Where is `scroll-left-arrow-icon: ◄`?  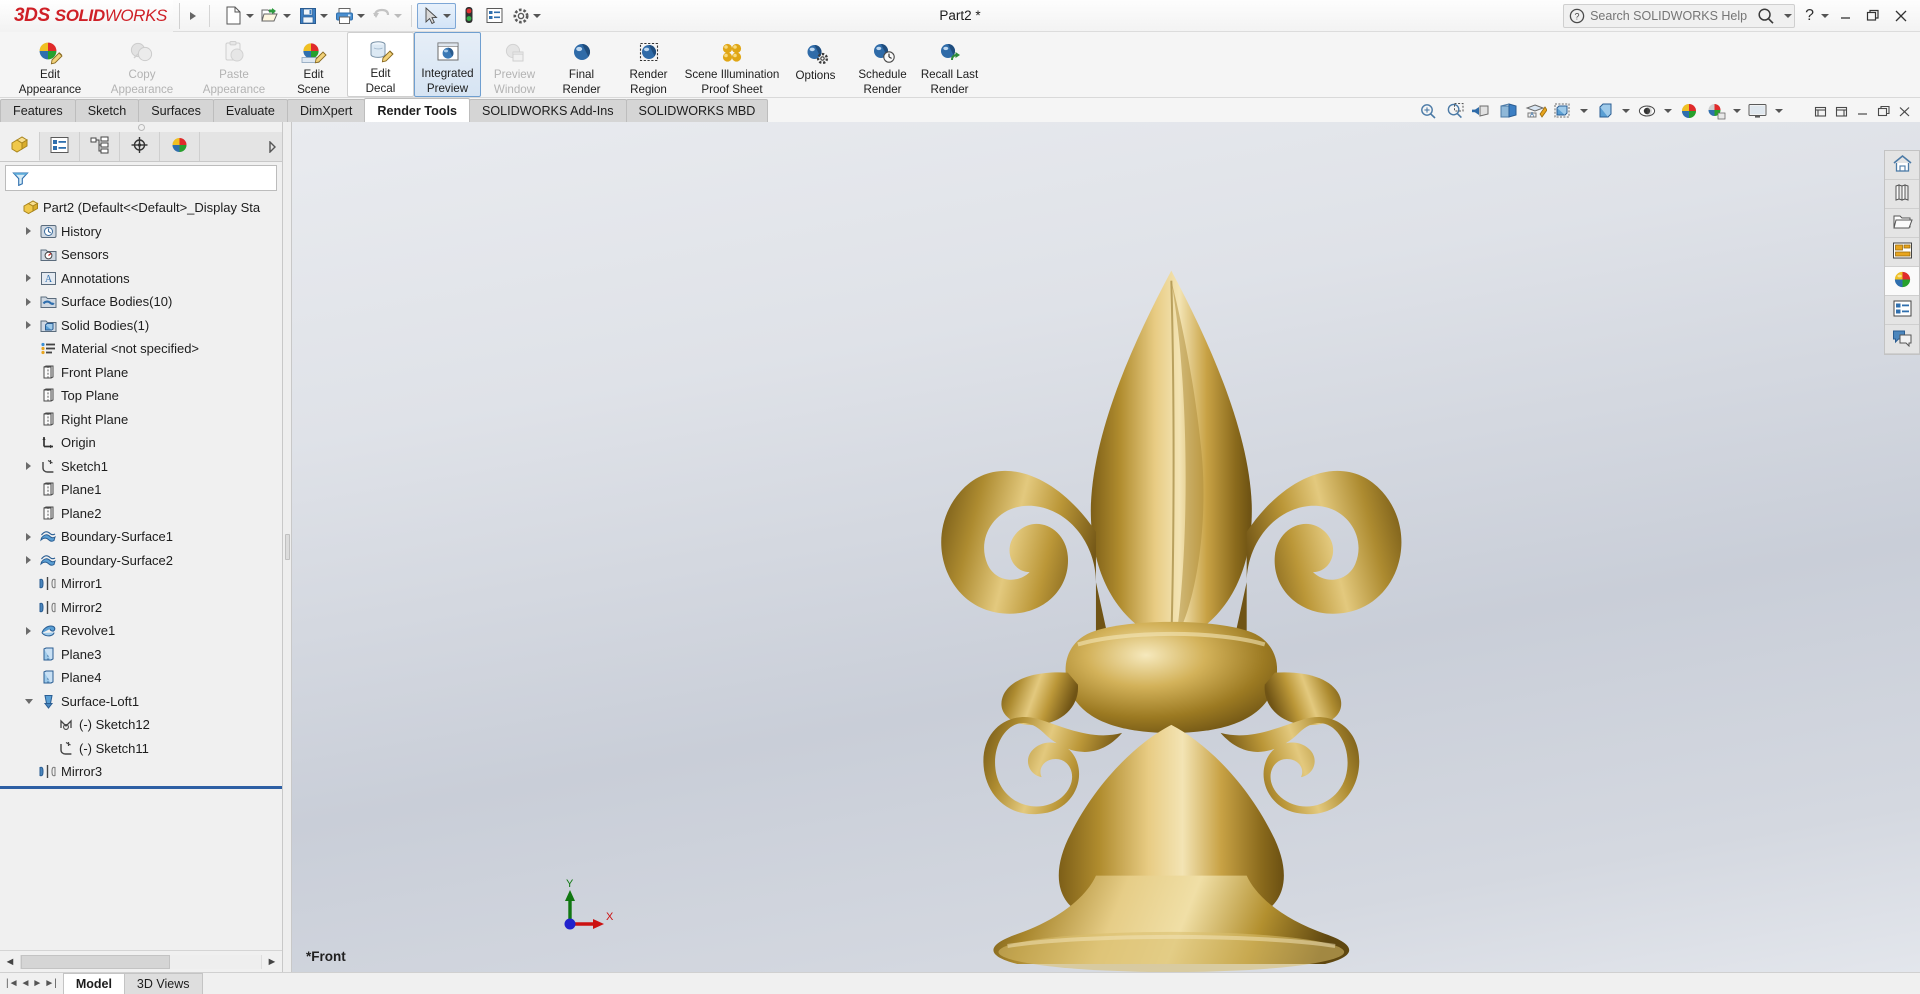 scroll-left-arrow-icon: ◄ is located at coordinates (10, 962).